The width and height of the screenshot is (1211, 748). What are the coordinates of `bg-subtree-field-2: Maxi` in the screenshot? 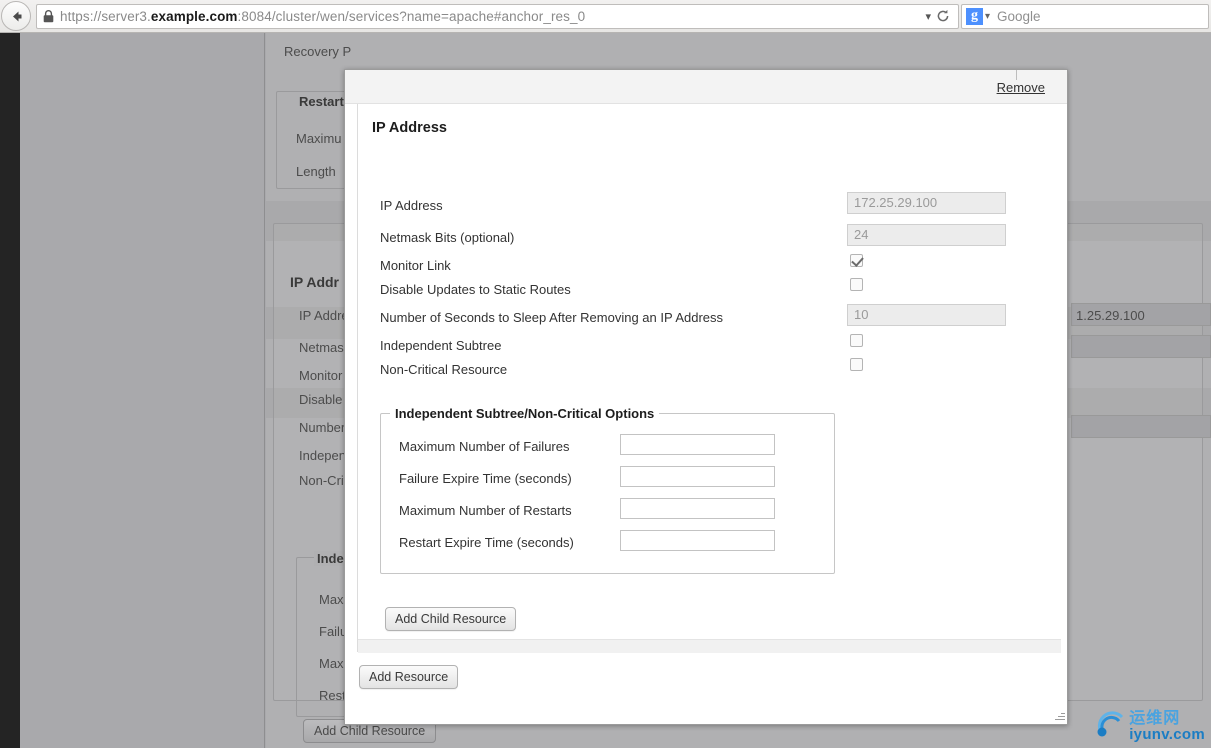 It's located at (333, 663).